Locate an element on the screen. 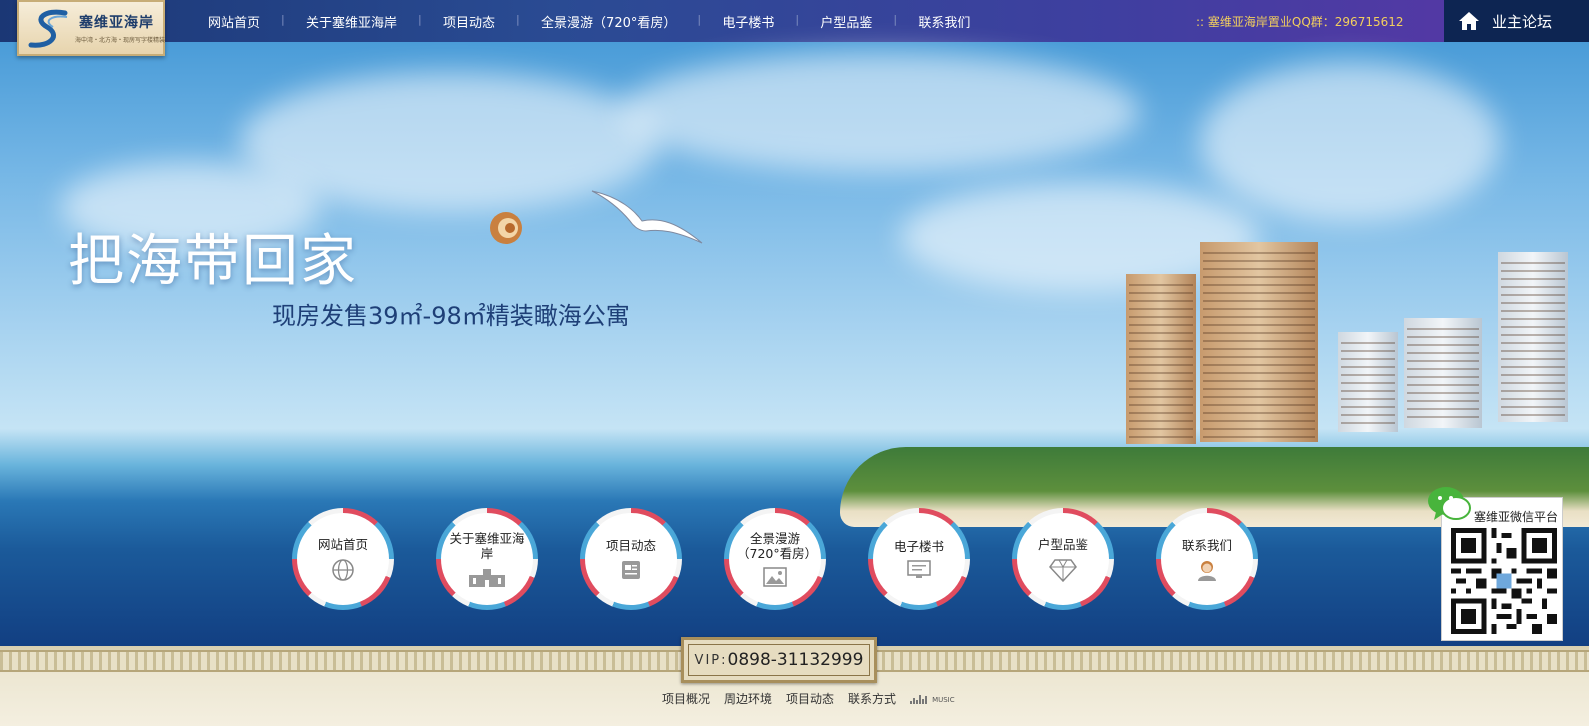  vip-label: VIP: is located at coordinates (711, 660).